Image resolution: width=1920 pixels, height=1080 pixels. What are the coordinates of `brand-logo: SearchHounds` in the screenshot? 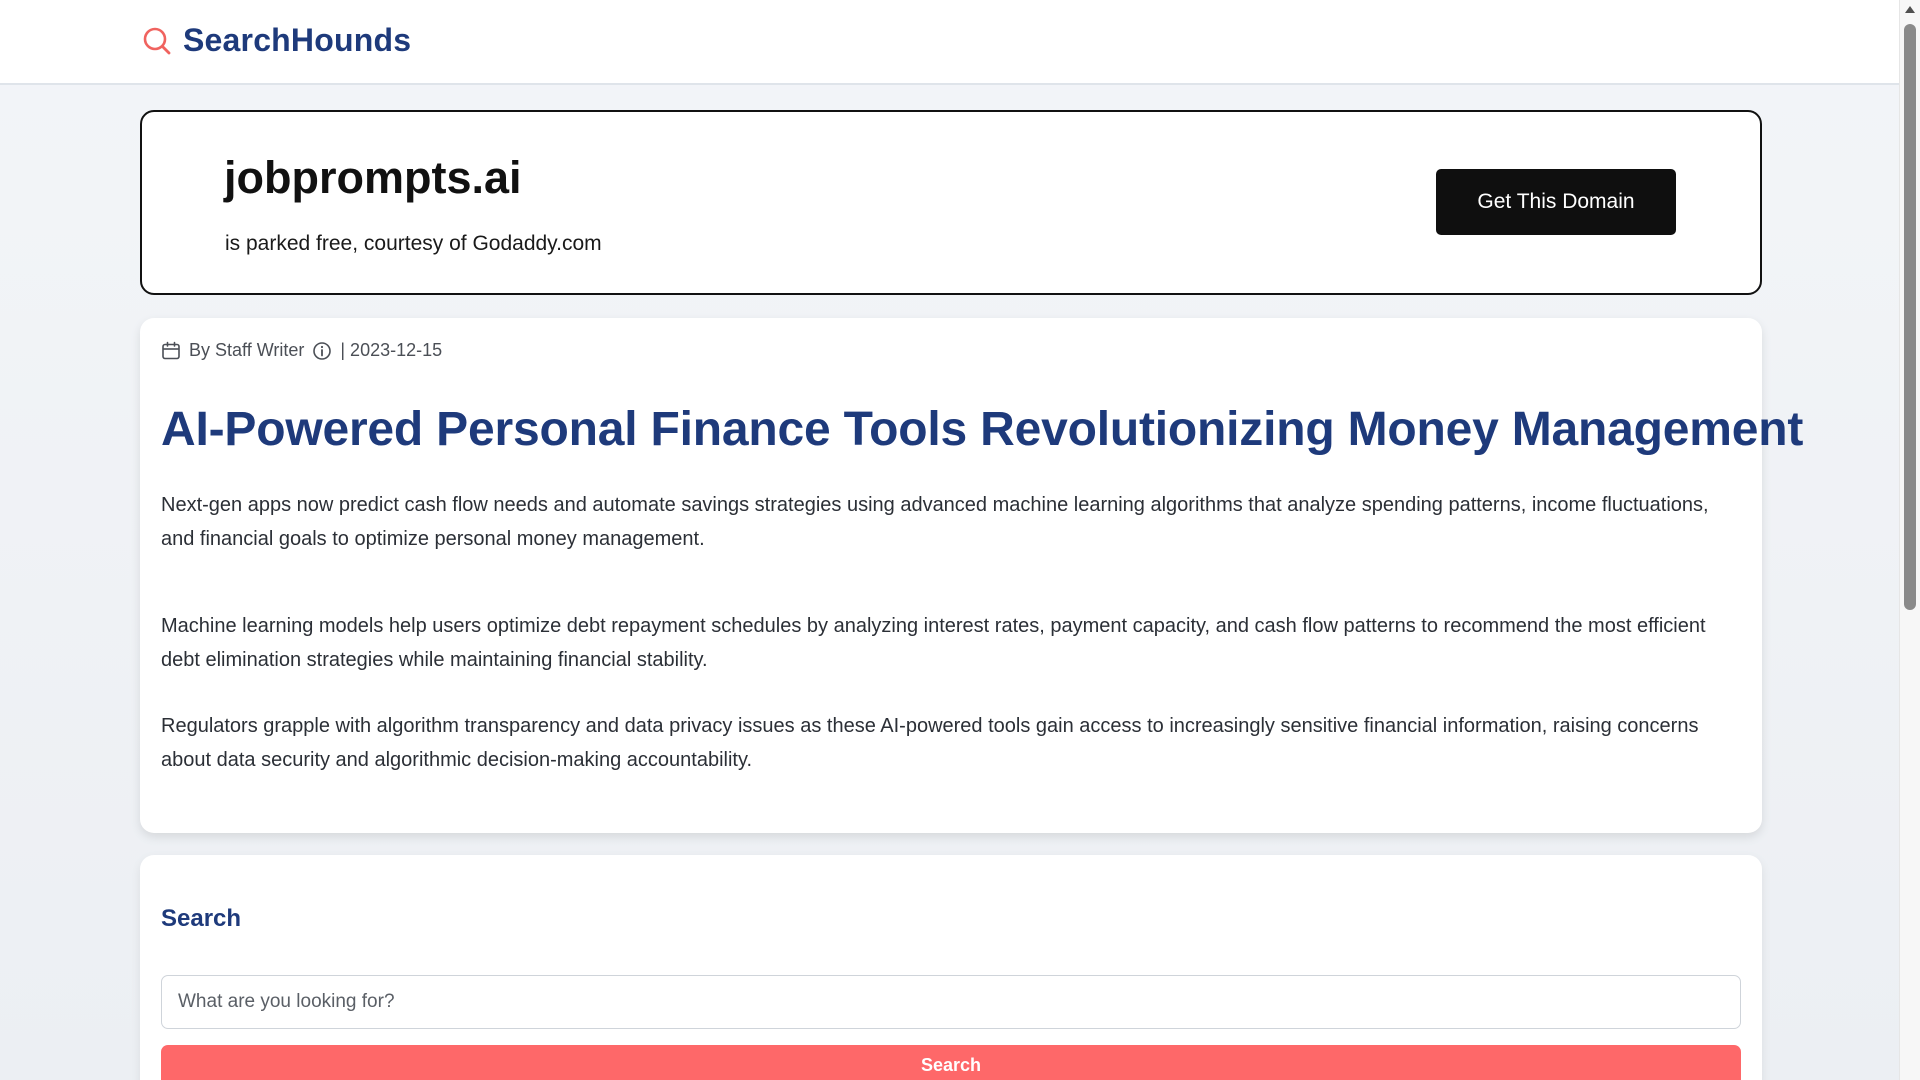 It's located at (276, 40).